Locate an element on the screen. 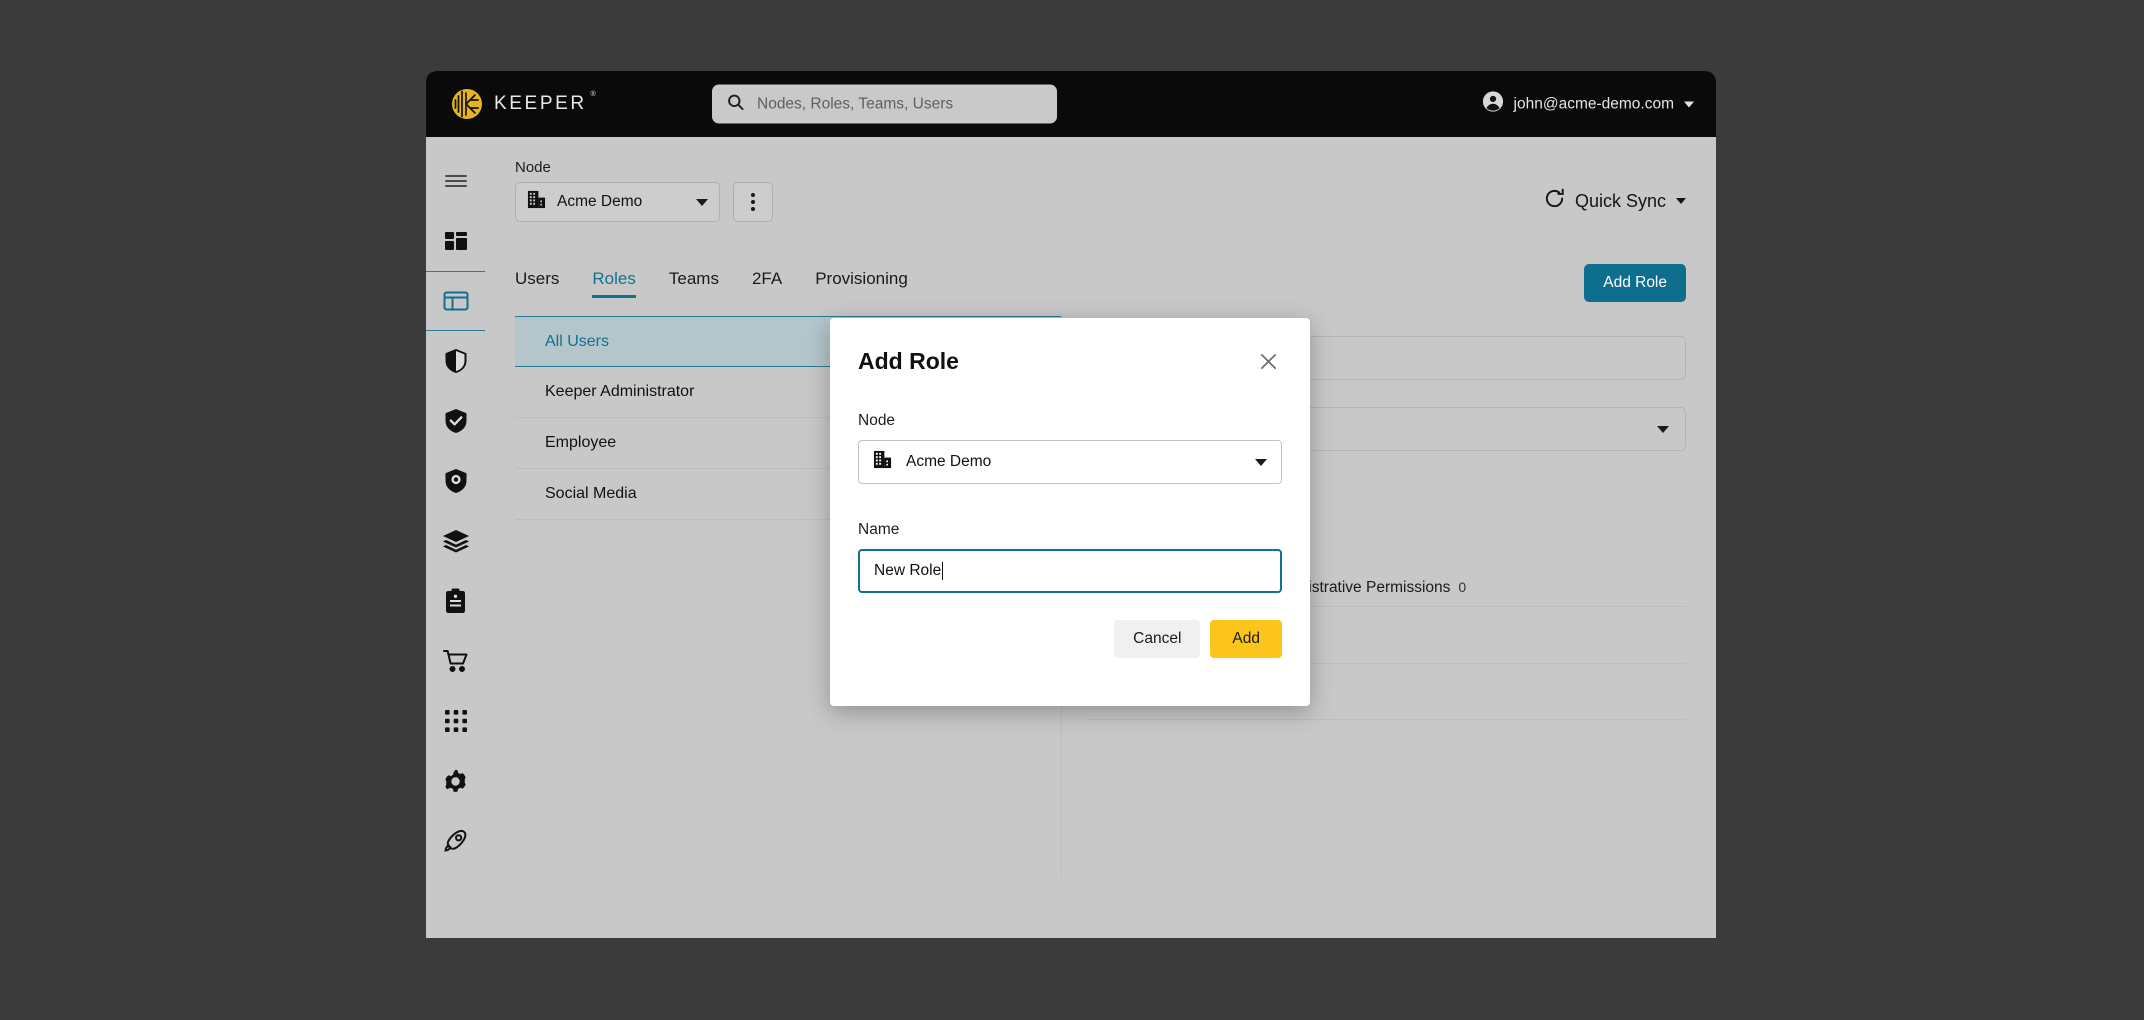  dialog-title: Add Role is located at coordinates (908, 361).